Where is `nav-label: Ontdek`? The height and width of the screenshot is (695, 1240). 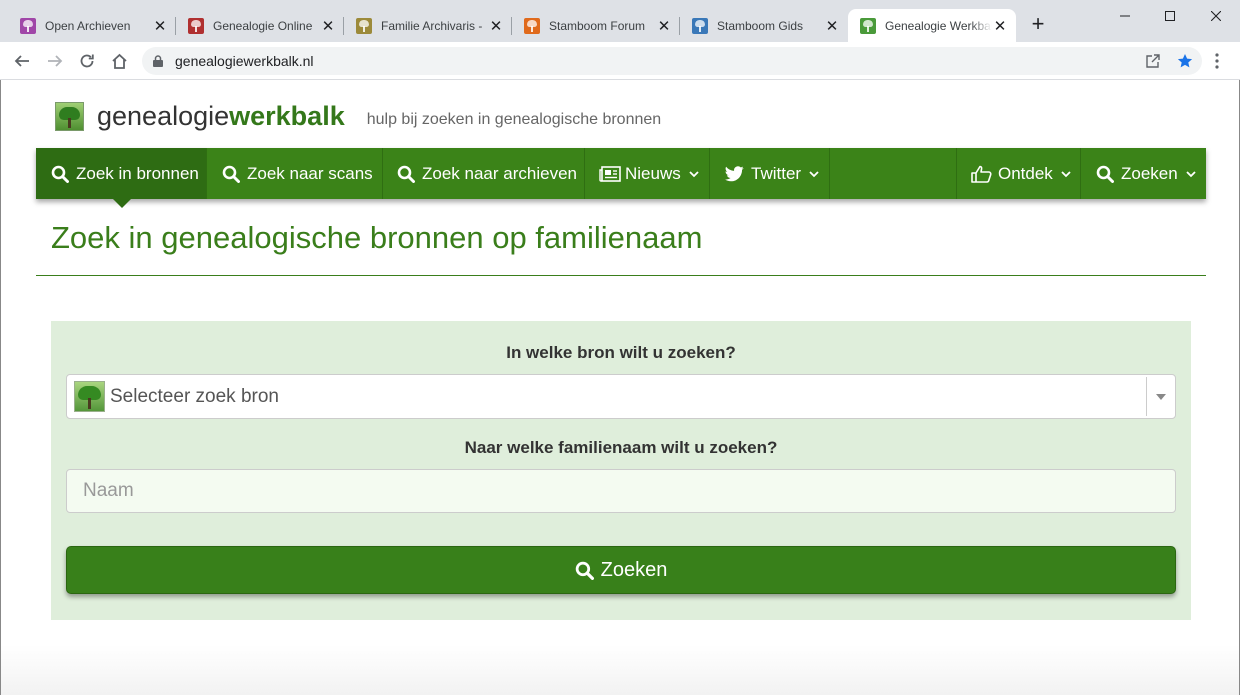 nav-label: Ontdek is located at coordinates (1025, 173).